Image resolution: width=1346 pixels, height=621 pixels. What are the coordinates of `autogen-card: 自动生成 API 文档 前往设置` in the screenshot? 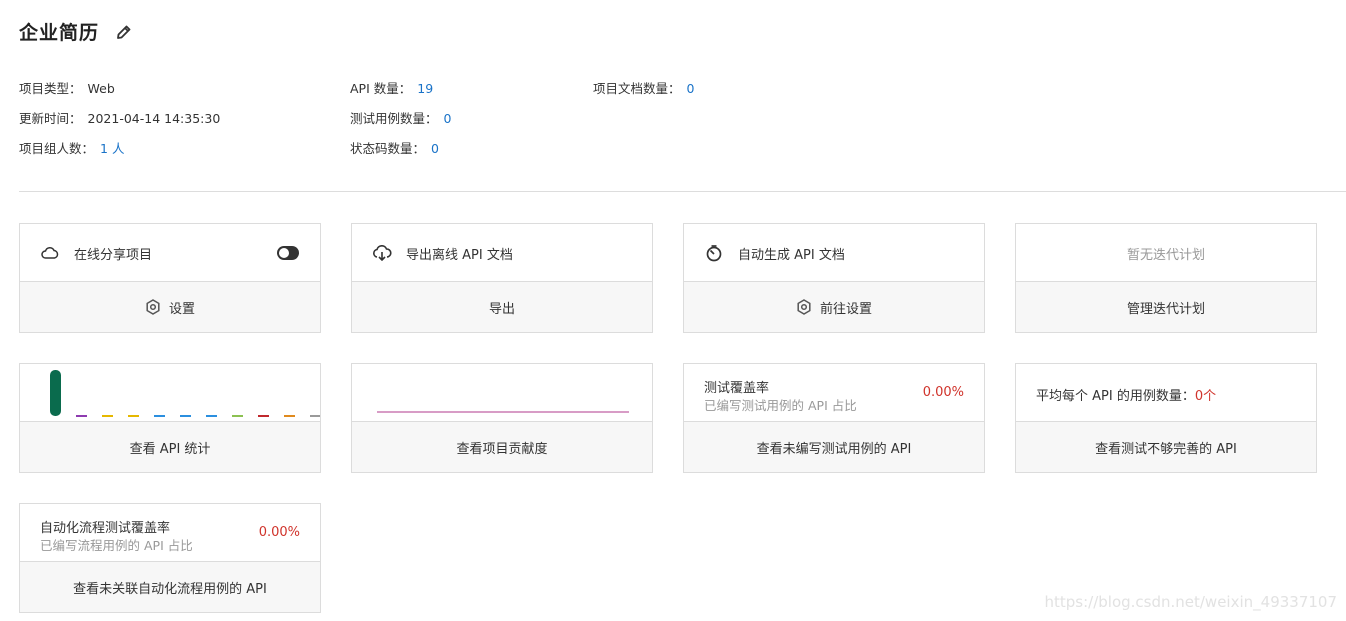 It's located at (834, 278).